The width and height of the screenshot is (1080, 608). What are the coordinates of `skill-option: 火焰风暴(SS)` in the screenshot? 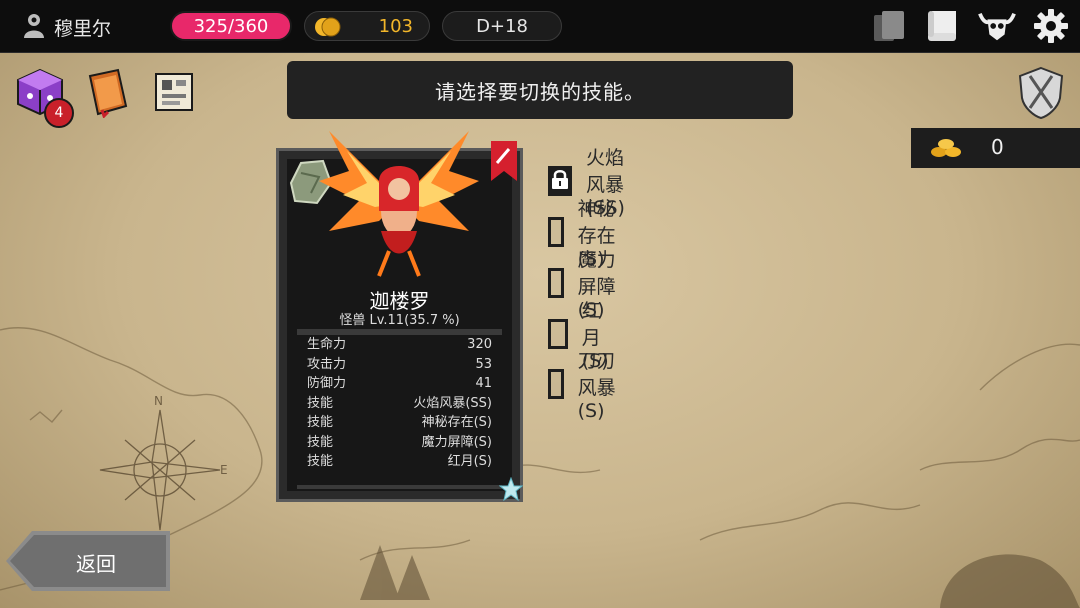 It's located at (589, 183).